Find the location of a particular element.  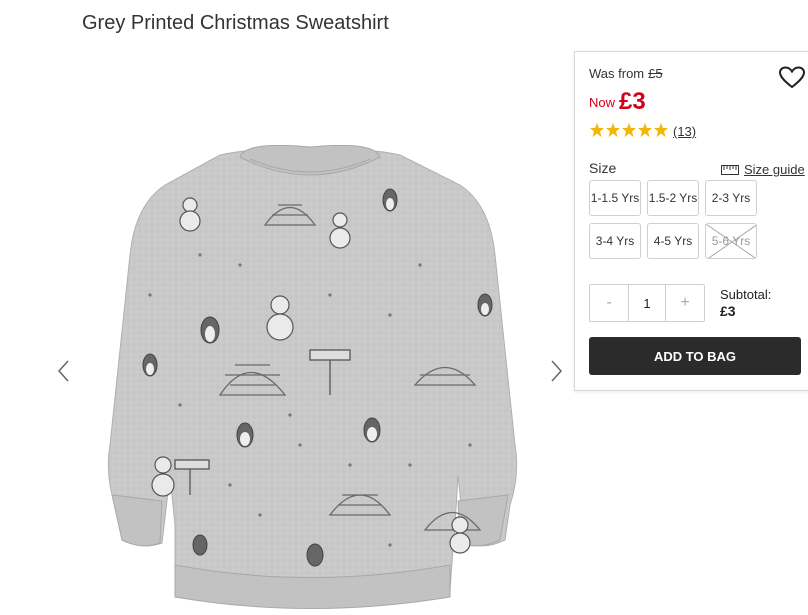

ruler-icon is located at coordinates (730, 169).